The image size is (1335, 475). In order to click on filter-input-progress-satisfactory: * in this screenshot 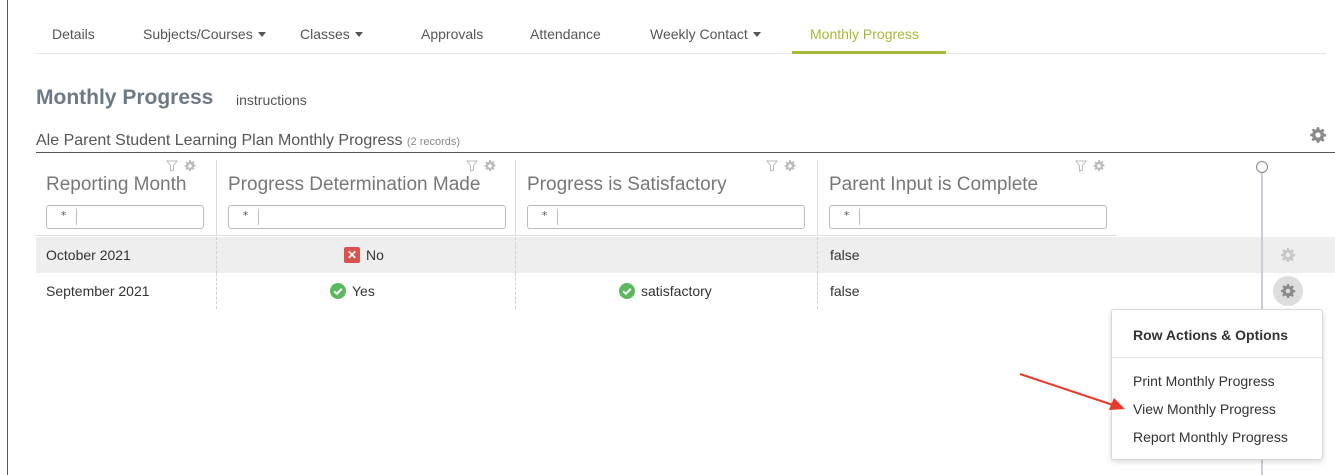, I will do `click(666, 217)`.